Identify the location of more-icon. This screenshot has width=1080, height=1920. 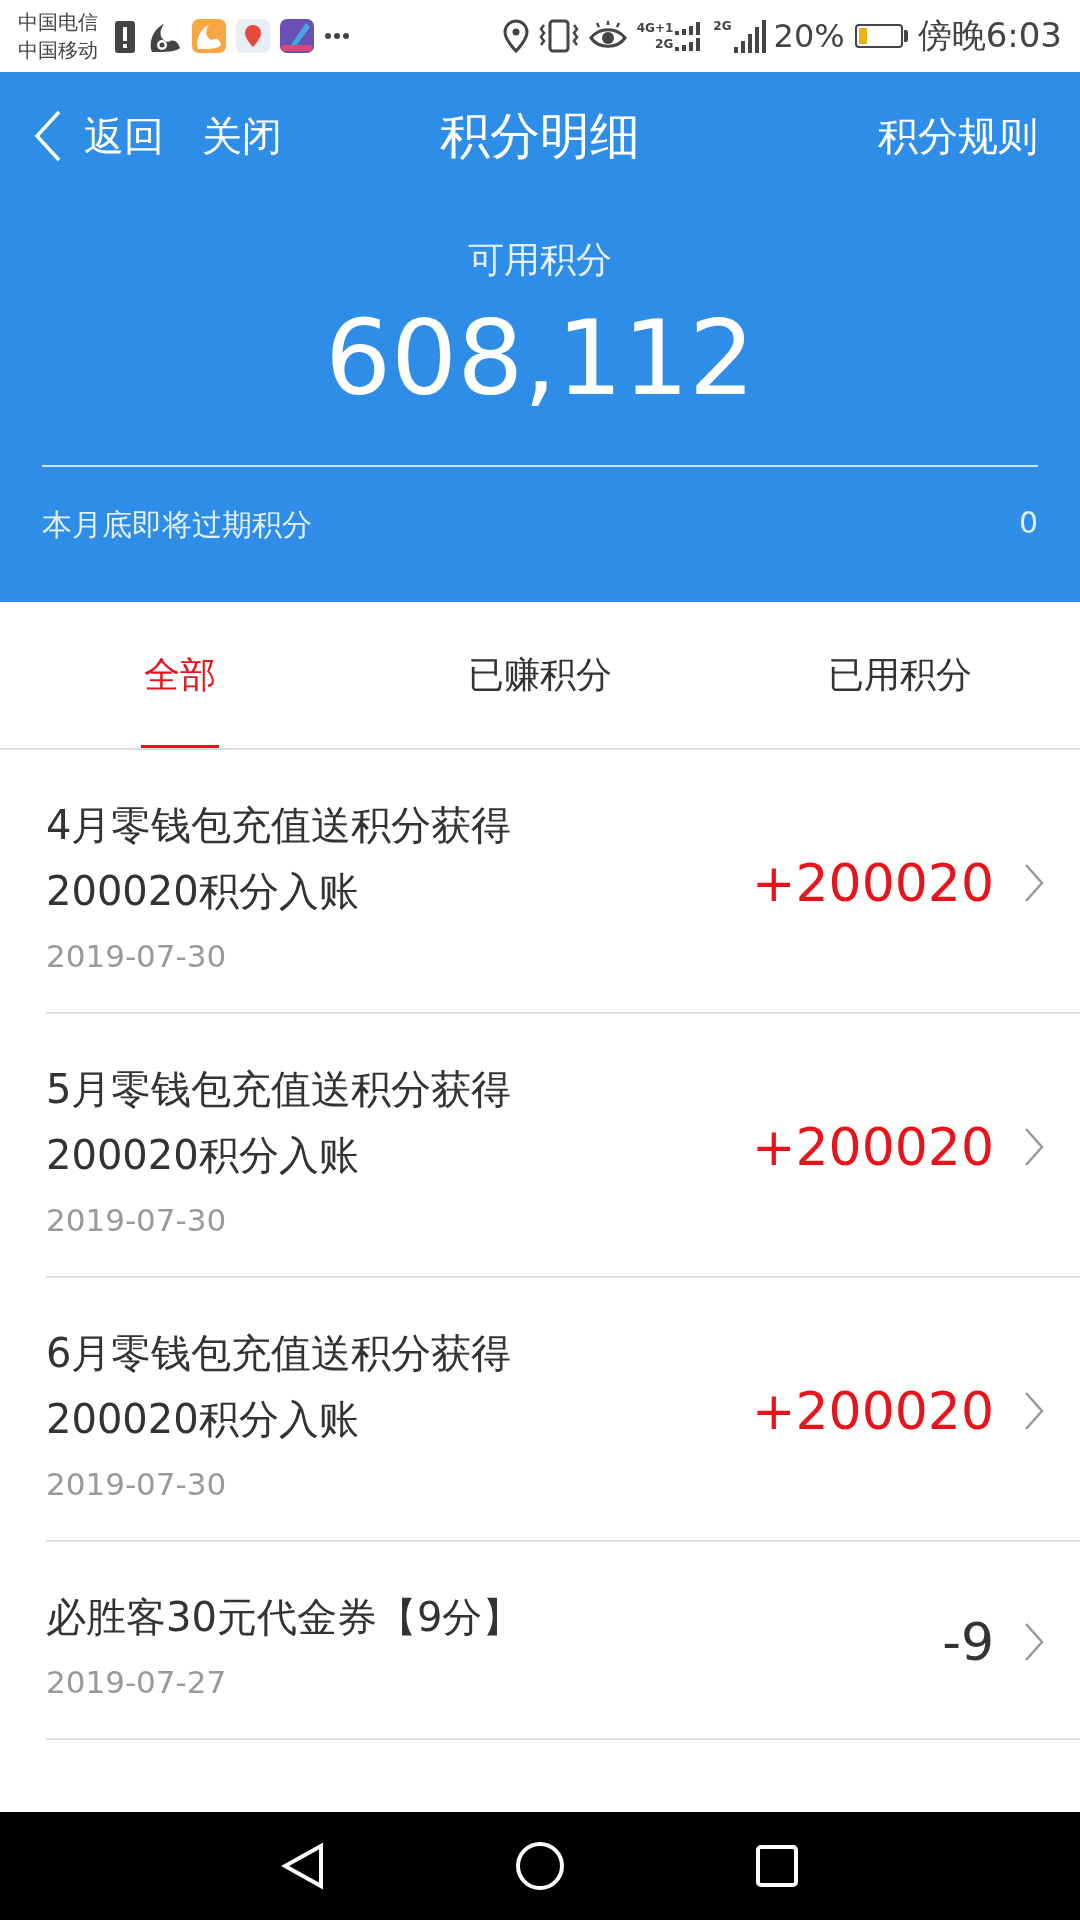
(337, 36).